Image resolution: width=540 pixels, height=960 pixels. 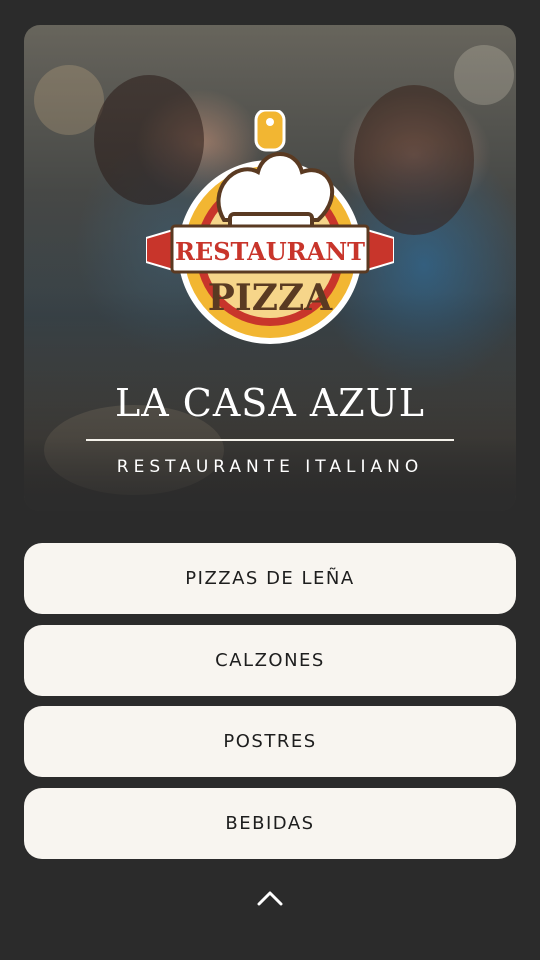 What do you see at coordinates (270, 227) in the screenshot?
I see `restaurant-pizza-logo: RESTAURANT PIZZA` at bounding box center [270, 227].